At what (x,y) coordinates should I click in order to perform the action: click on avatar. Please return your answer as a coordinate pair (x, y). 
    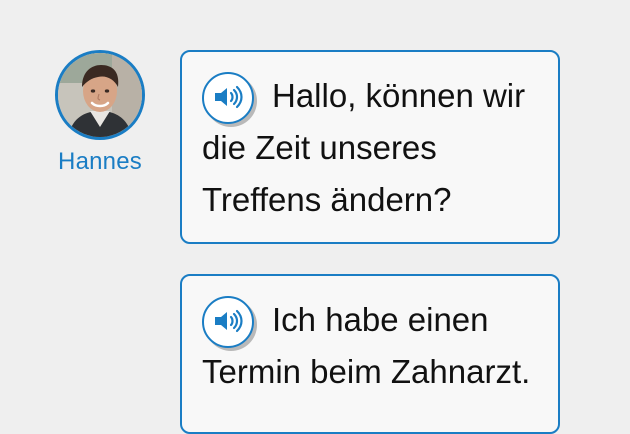
    Looking at the image, I should click on (100, 95).